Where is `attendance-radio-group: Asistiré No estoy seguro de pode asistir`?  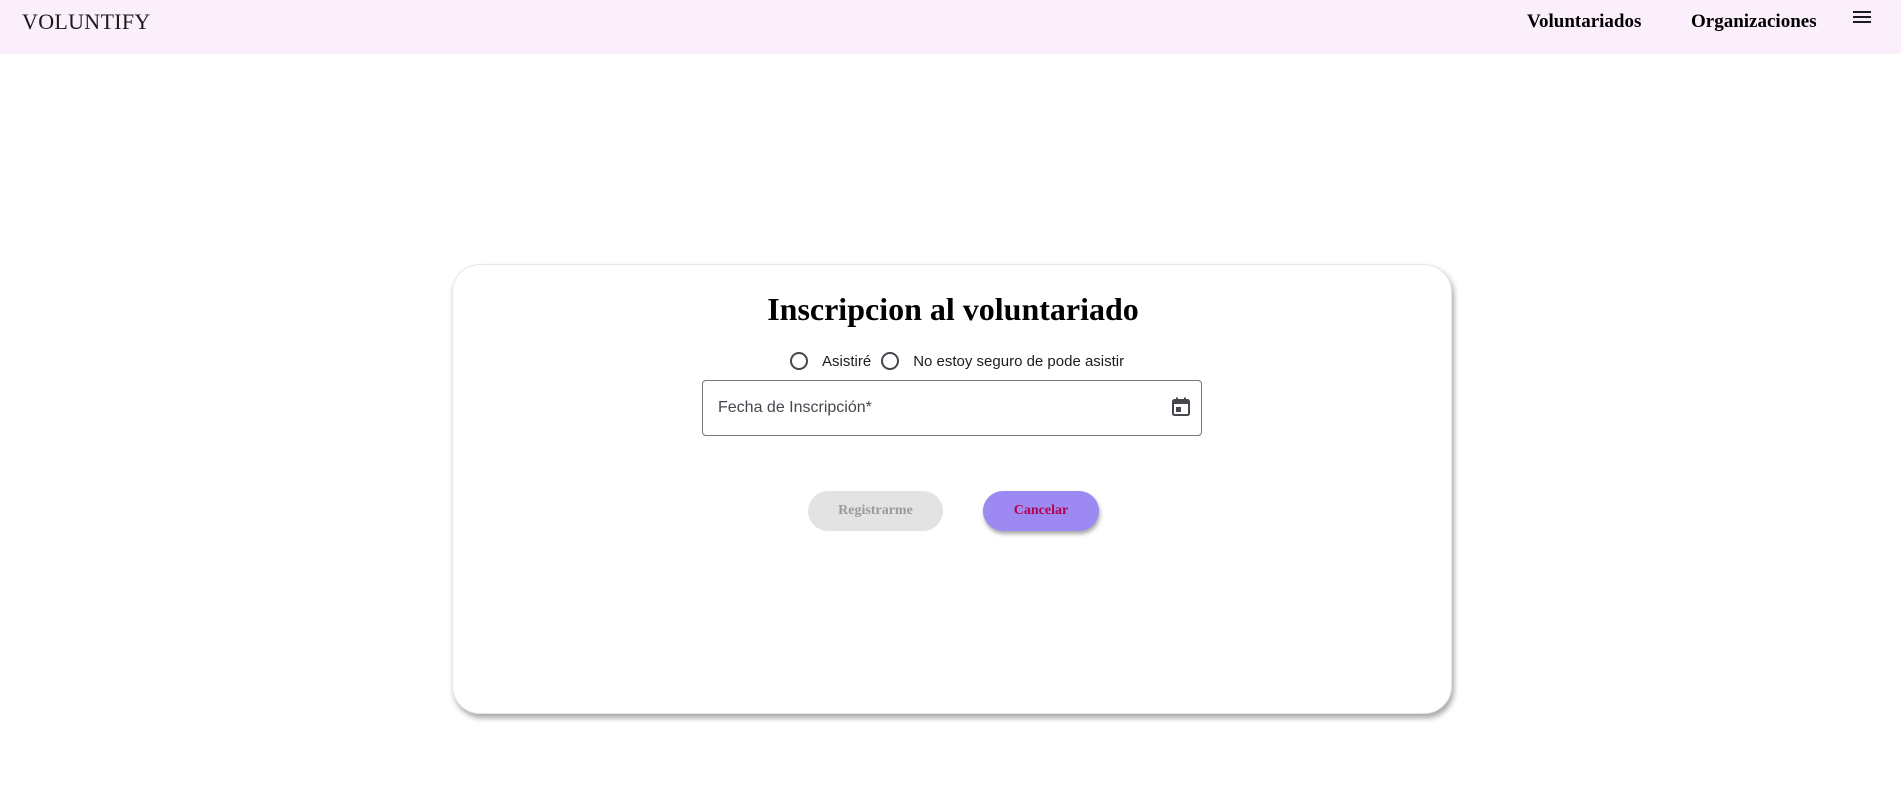
attendance-radio-group: Asistiré No estoy seguro de pode asistir is located at coordinates (957, 361).